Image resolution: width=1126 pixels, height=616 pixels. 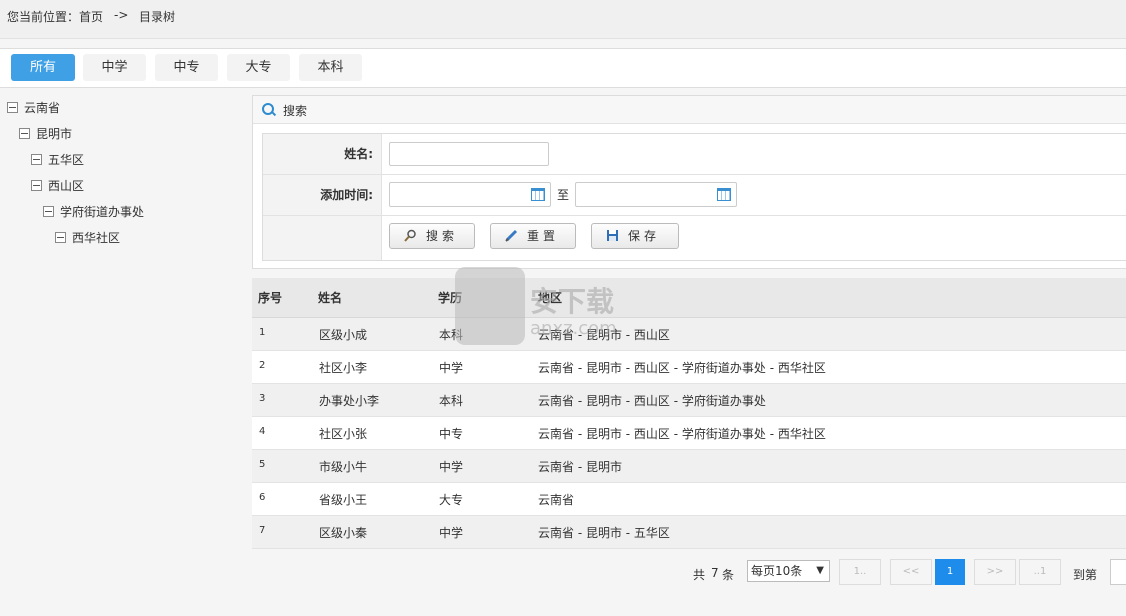 I want to click on tree-node-label: 西华社区, so click(x=96, y=238).